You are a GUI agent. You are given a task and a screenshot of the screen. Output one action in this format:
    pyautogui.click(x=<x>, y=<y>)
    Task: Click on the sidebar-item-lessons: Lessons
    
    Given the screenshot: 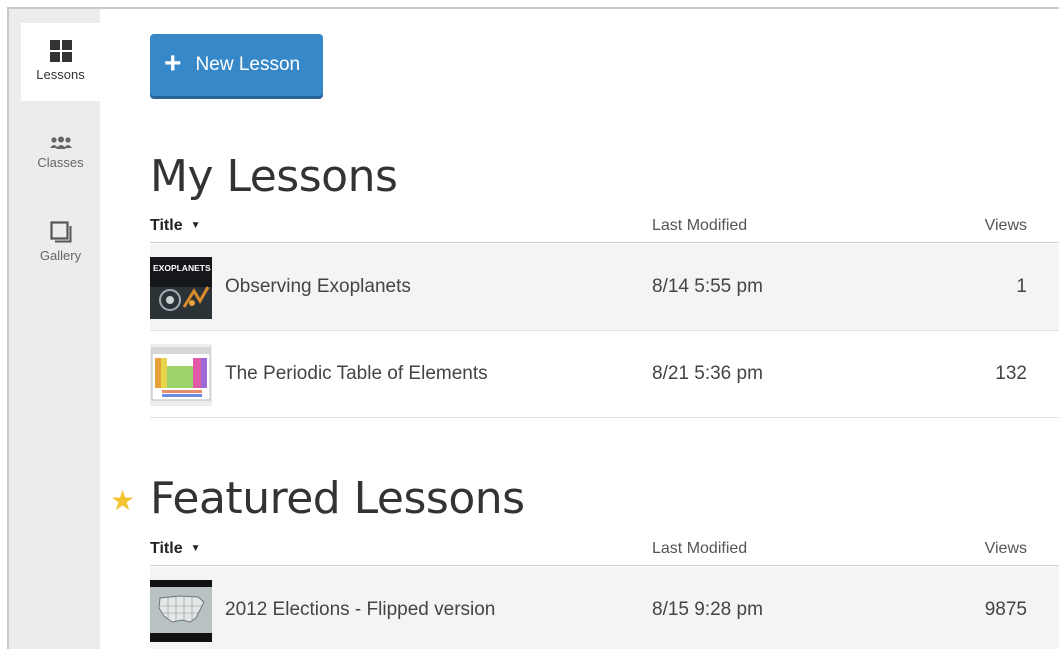 What is the action you would take?
    pyautogui.click(x=60, y=62)
    